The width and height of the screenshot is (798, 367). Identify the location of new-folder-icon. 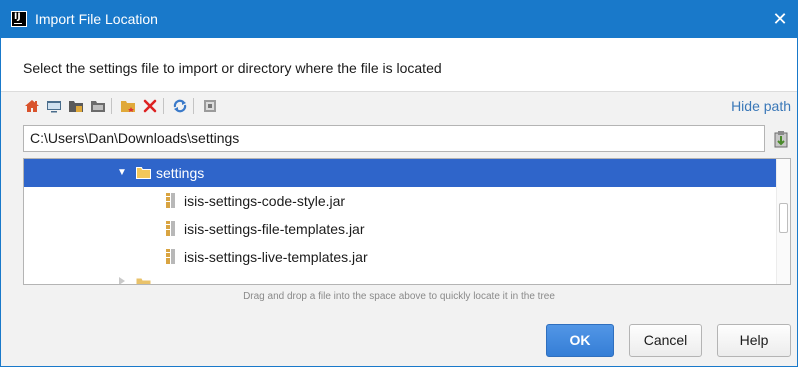
(128, 106).